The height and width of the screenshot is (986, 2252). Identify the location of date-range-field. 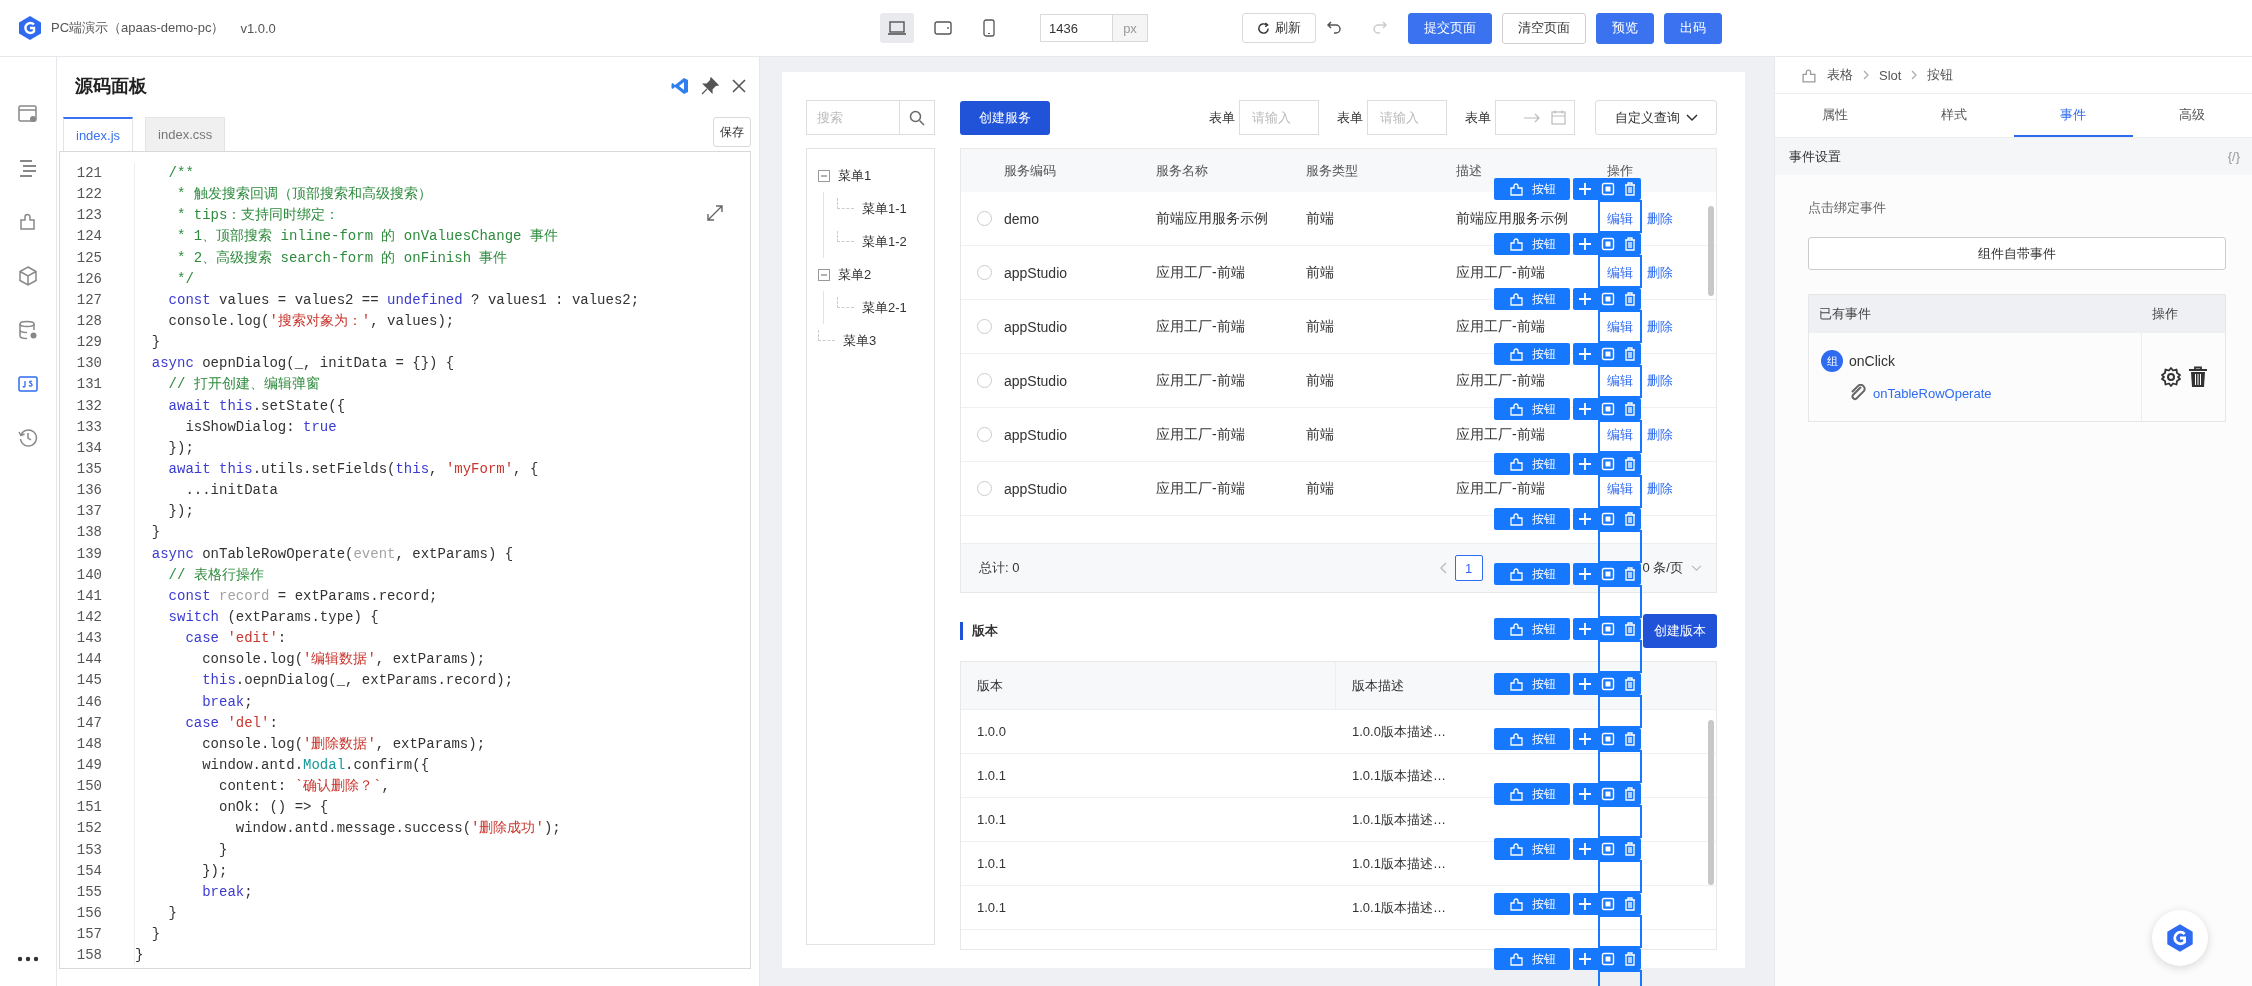
(1535, 117).